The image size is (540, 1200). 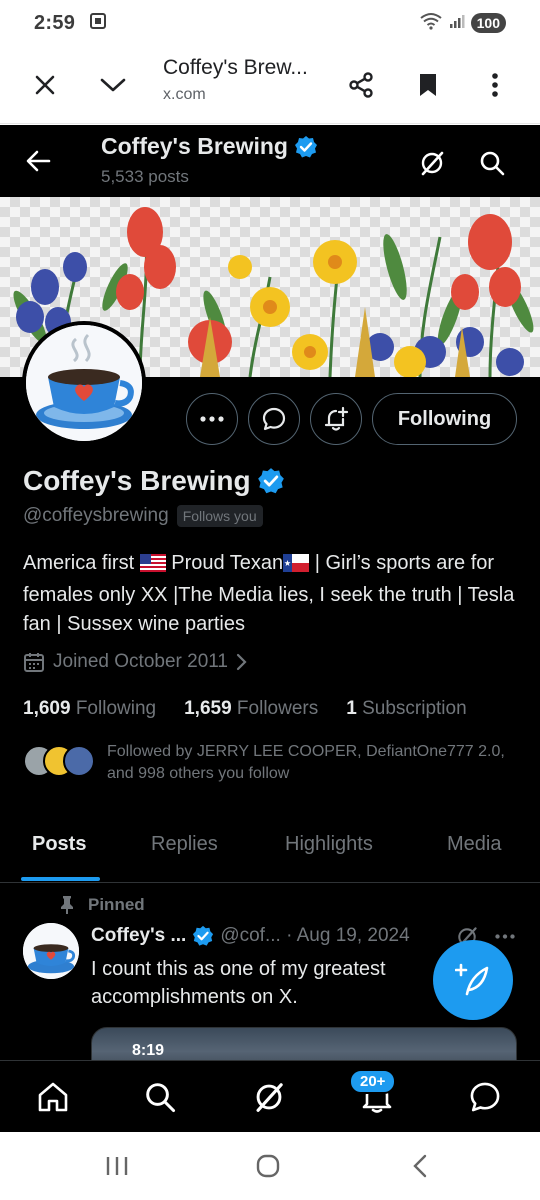 I want to click on following-count: 1,609, so click(x=47, y=708).